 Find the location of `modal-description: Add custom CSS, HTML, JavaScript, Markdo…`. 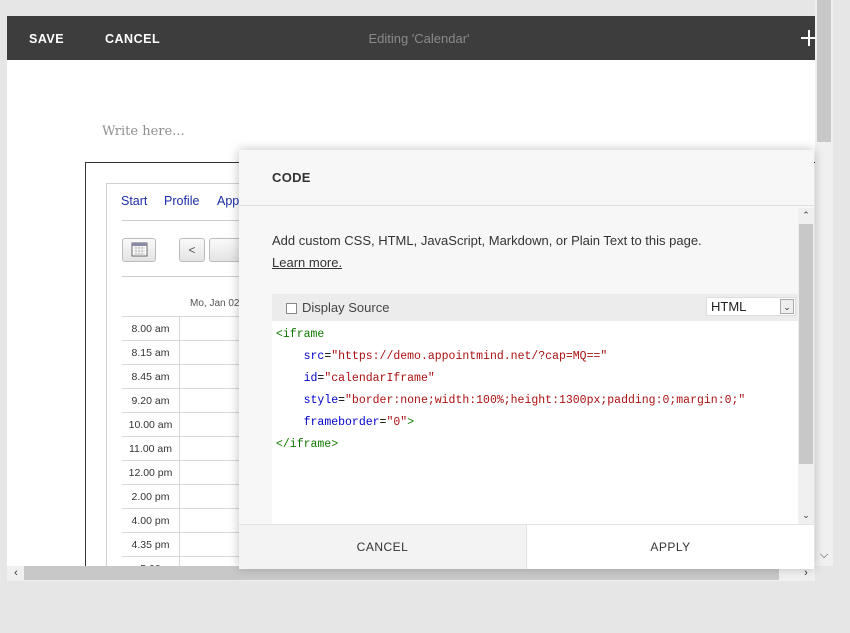

modal-description: Add custom CSS, HTML, JavaScript, Markdo… is located at coordinates (527, 252).